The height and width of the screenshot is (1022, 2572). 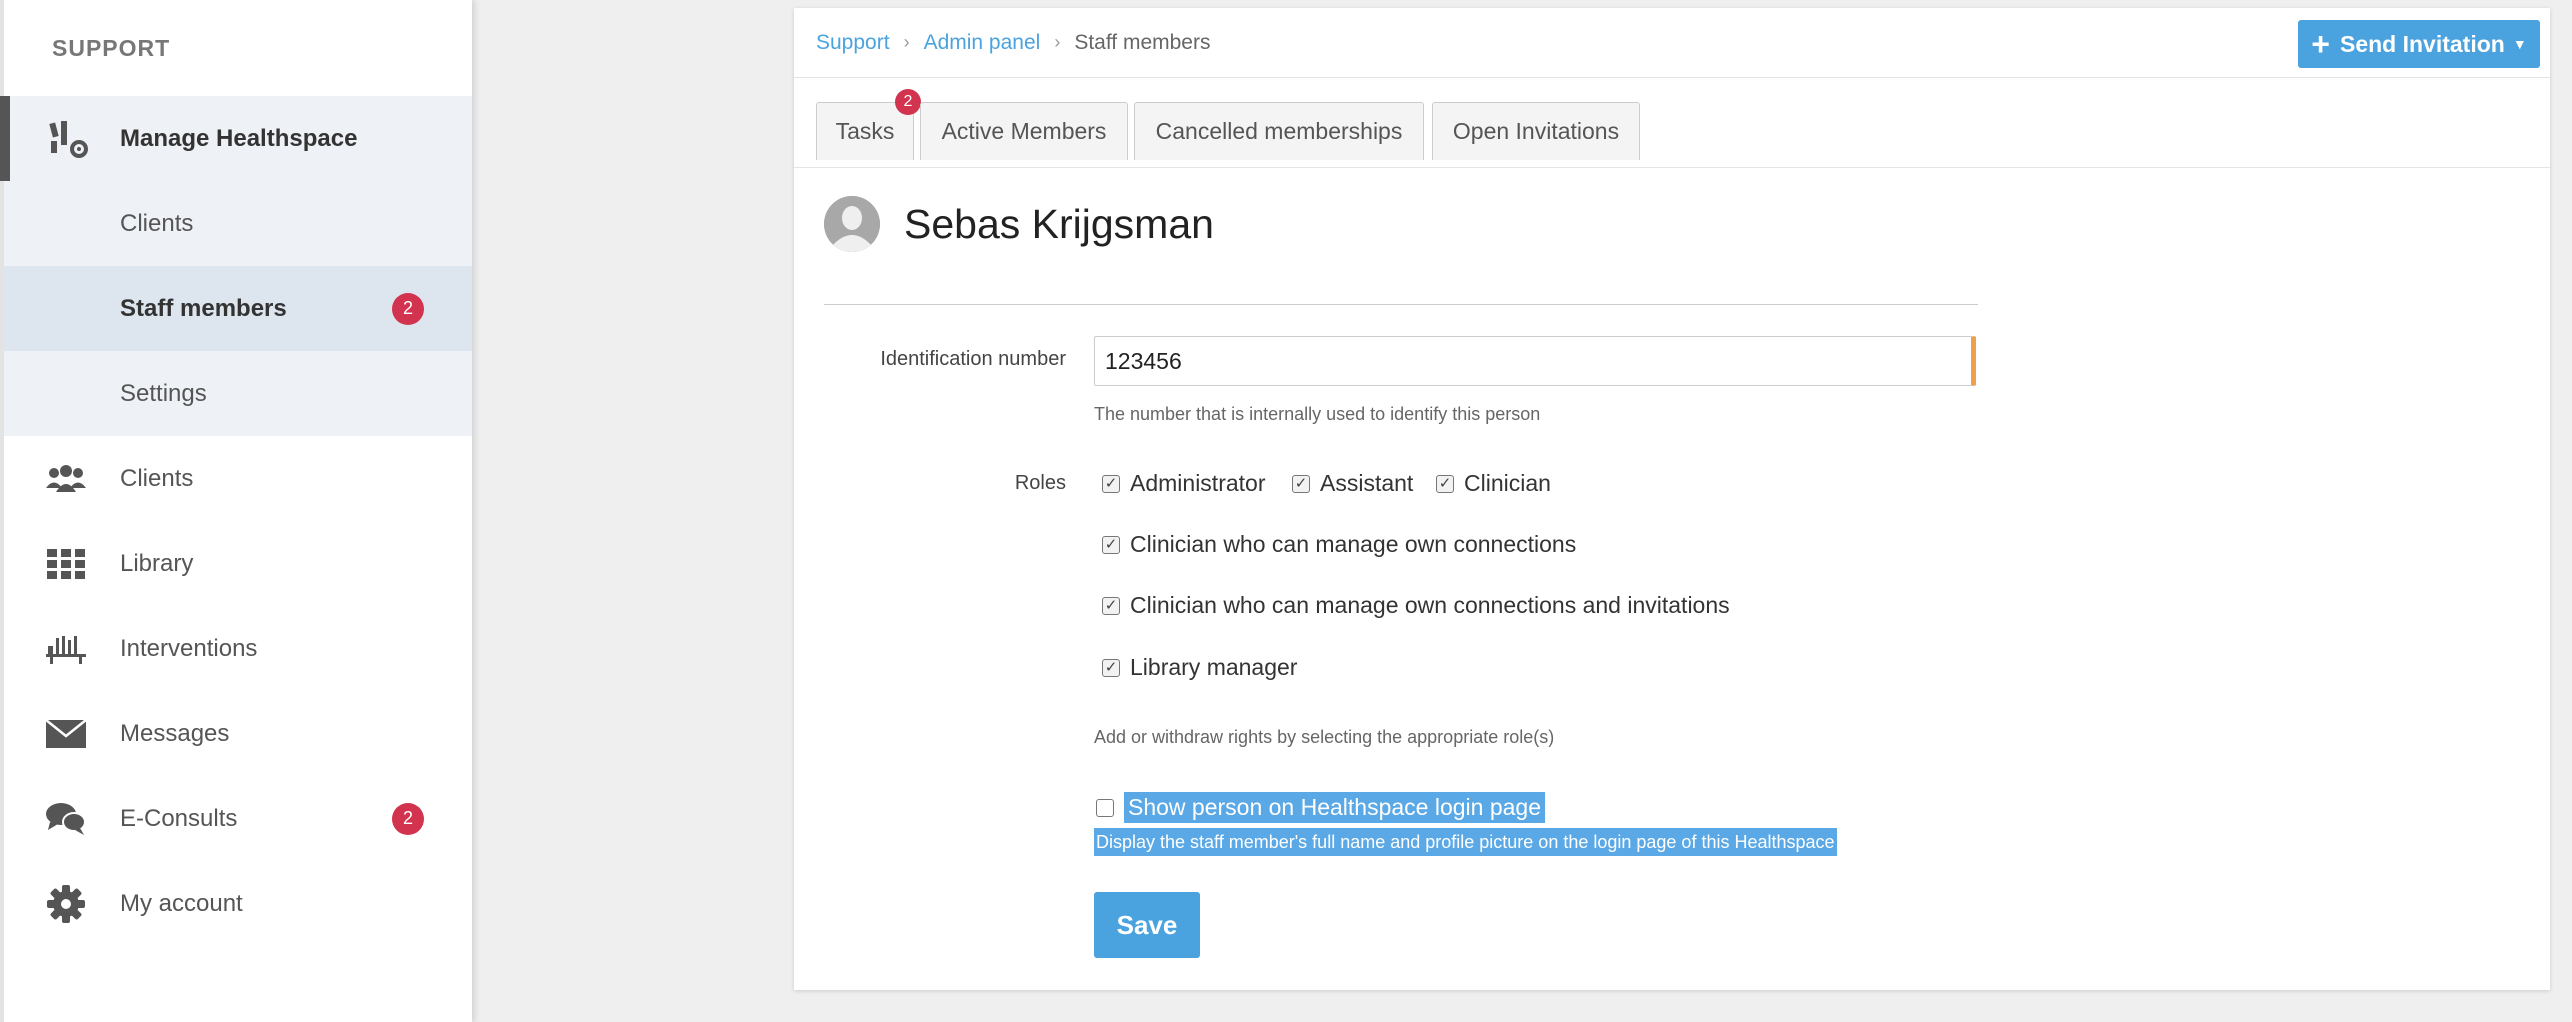 I want to click on sidebar-item-library: Library, so click(x=238, y=563).